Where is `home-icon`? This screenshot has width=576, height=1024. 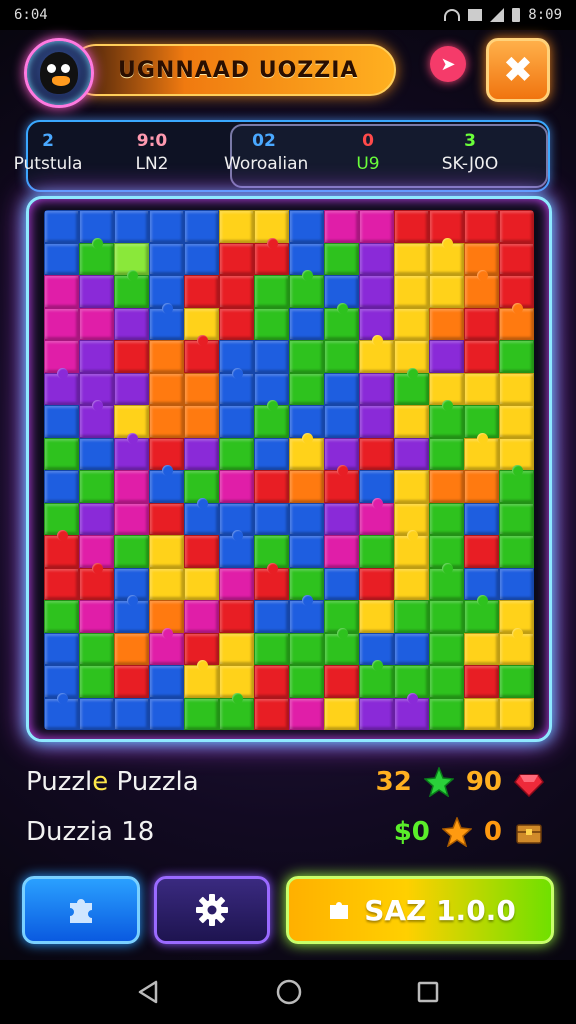 home-icon is located at coordinates (289, 992).